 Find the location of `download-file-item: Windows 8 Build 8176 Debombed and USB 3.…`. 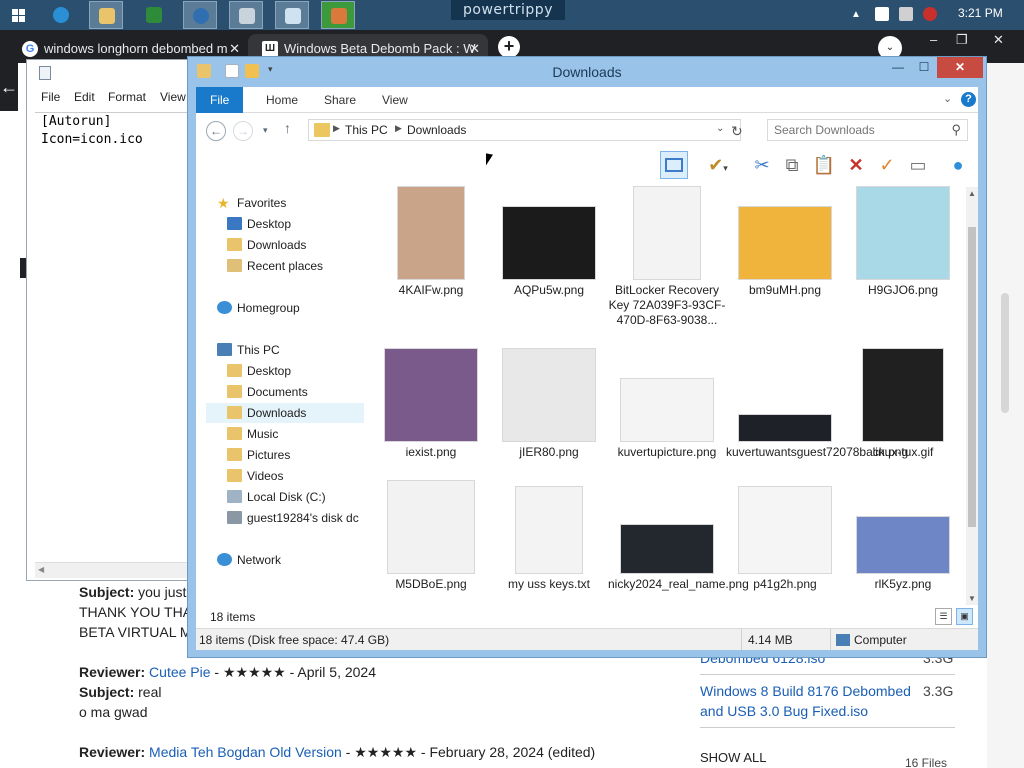

download-file-item: Windows 8 Build 8176 Debombed and USB 3.… is located at coordinates (830, 701).